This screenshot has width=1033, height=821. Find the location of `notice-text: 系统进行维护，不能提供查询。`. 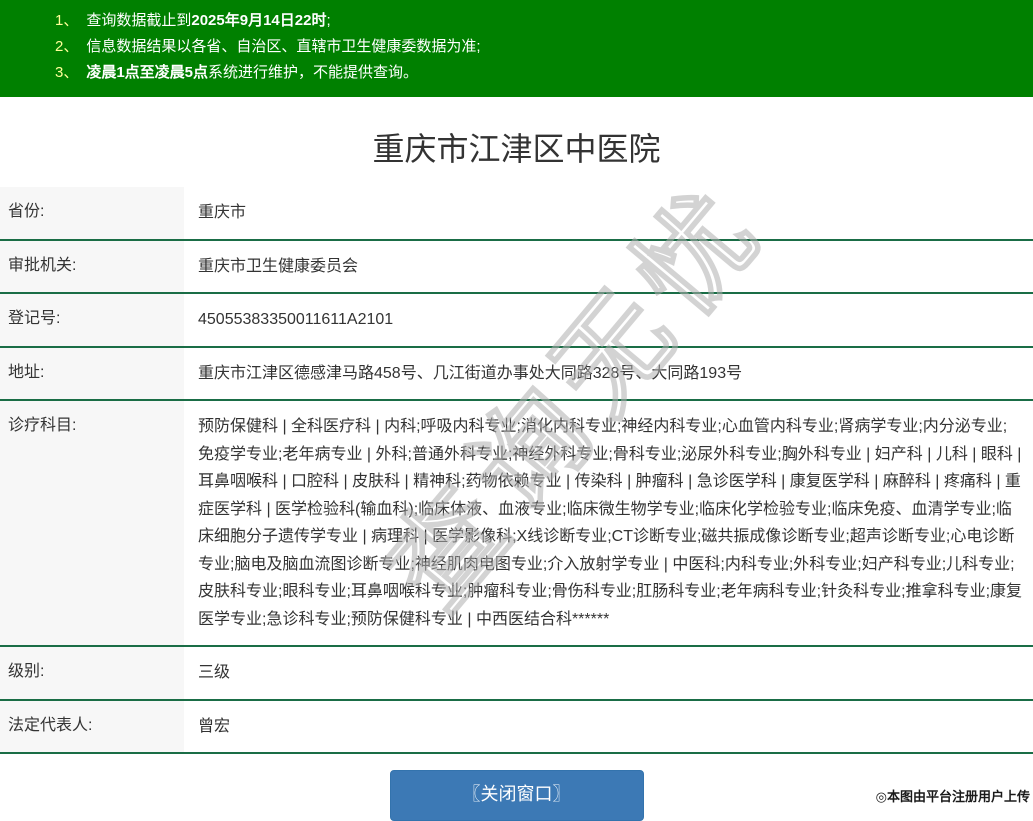

notice-text: 系统进行维护，不能提供查询。 is located at coordinates (313, 72).